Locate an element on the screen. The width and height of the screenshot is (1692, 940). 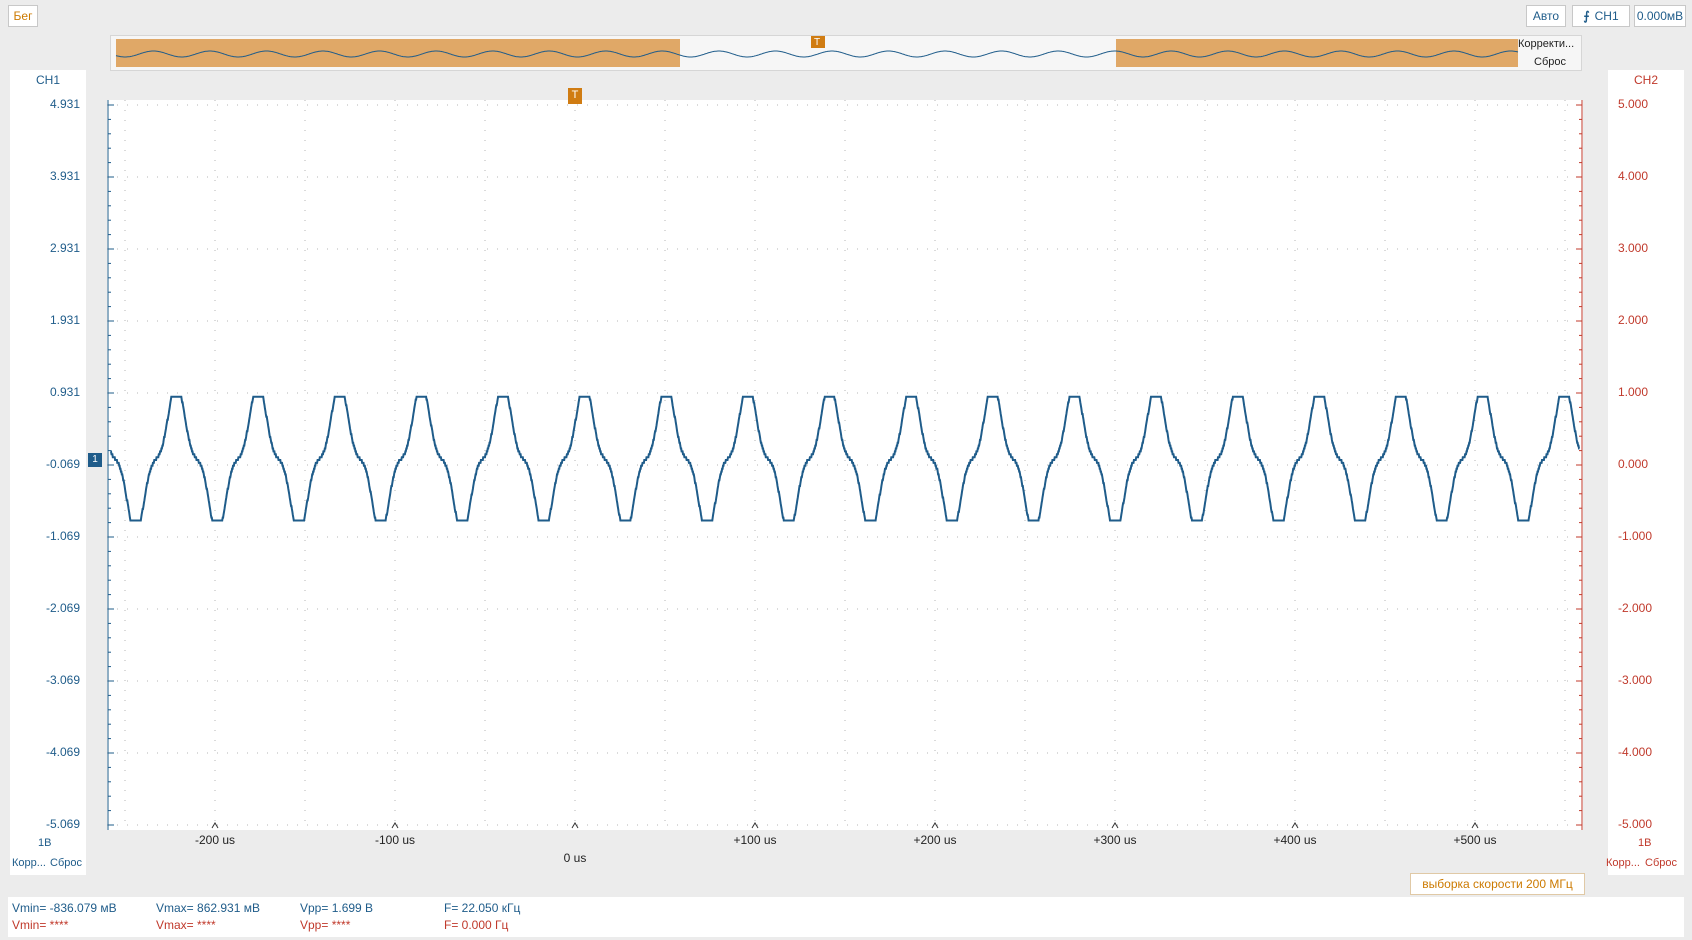
ch2-tick-label: 2.000 is located at coordinates (1633, 320).